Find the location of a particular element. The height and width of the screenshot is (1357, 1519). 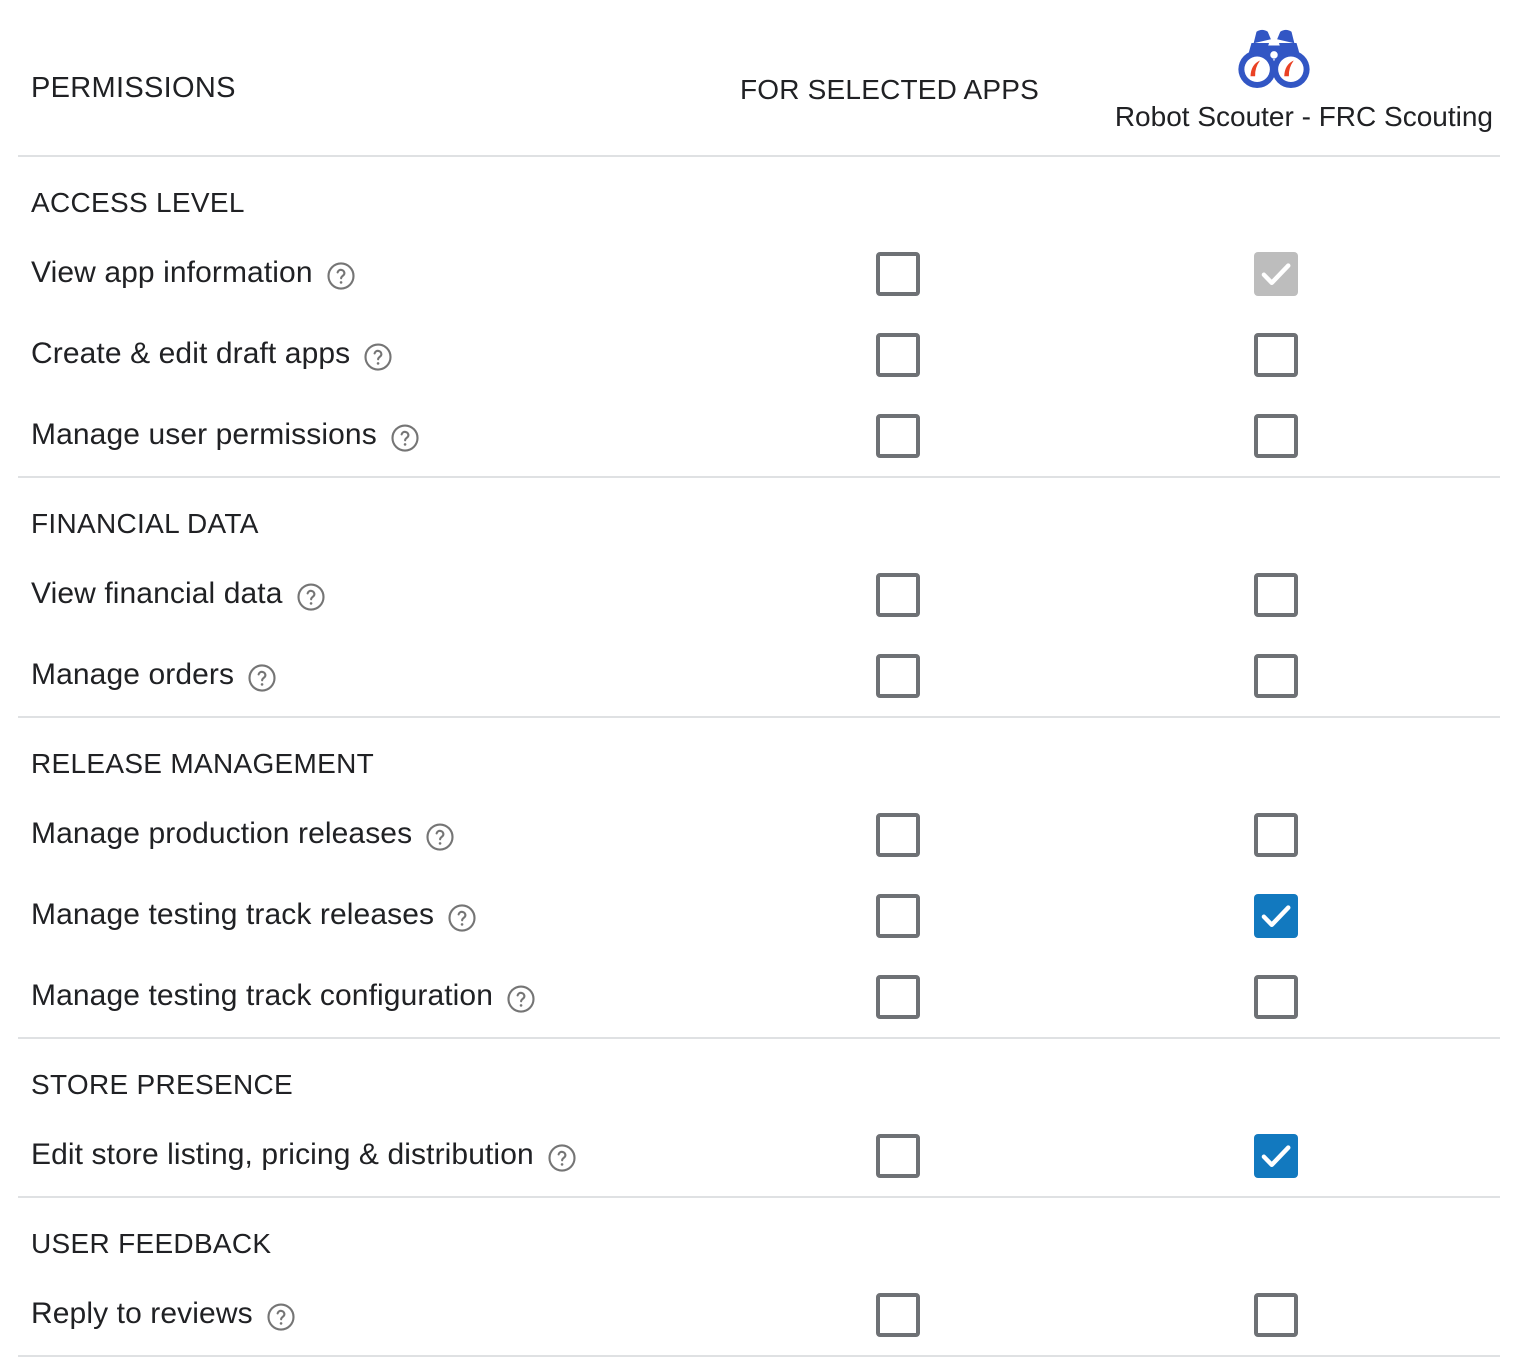

permission-label-group: Manage testing track releases is located at coordinates (254, 915).